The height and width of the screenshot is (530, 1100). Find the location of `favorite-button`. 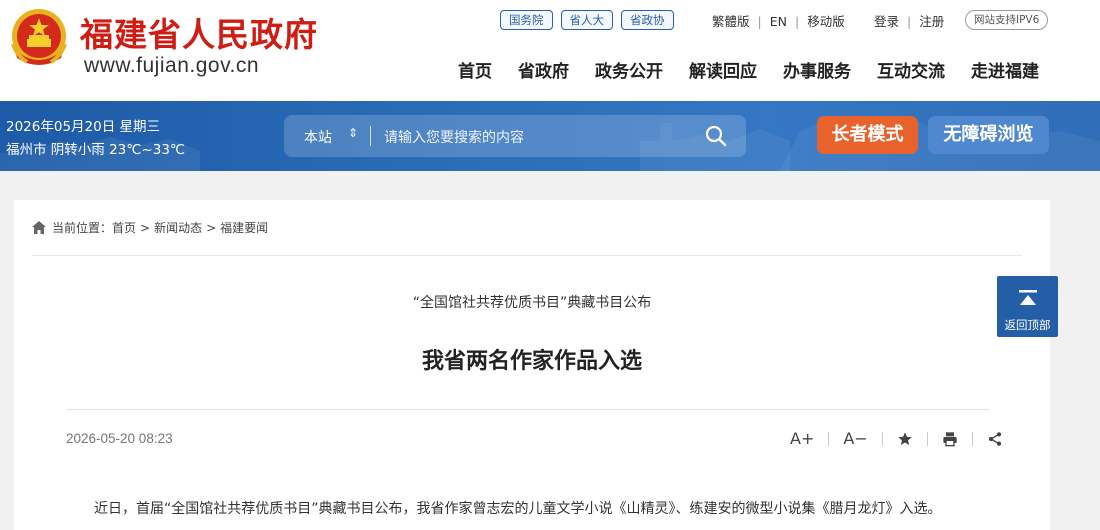

favorite-button is located at coordinates (905, 439).